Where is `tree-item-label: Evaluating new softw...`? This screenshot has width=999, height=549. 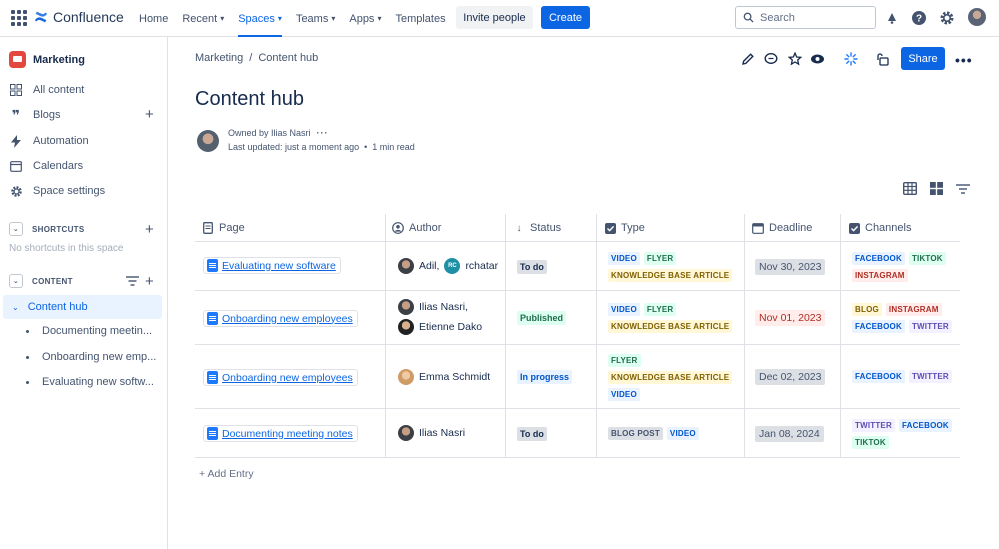
tree-item-label: Evaluating new softw... is located at coordinates (98, 382).